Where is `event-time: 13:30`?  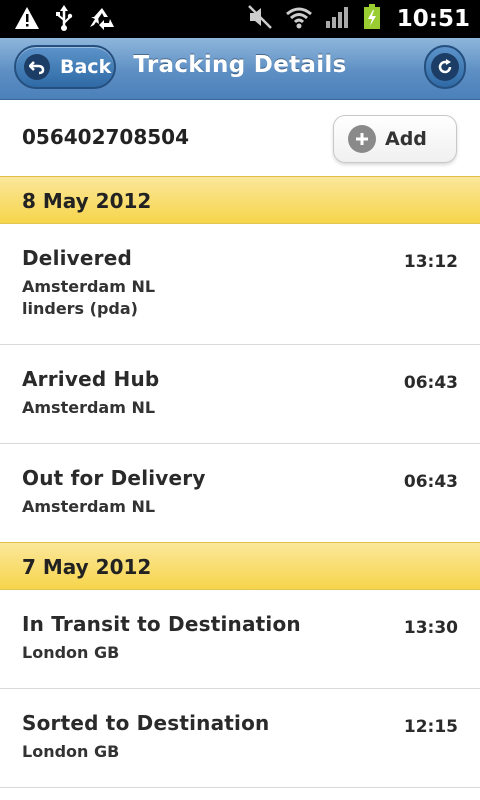
event-time: 13:30 is located at coordinates (430, 628).